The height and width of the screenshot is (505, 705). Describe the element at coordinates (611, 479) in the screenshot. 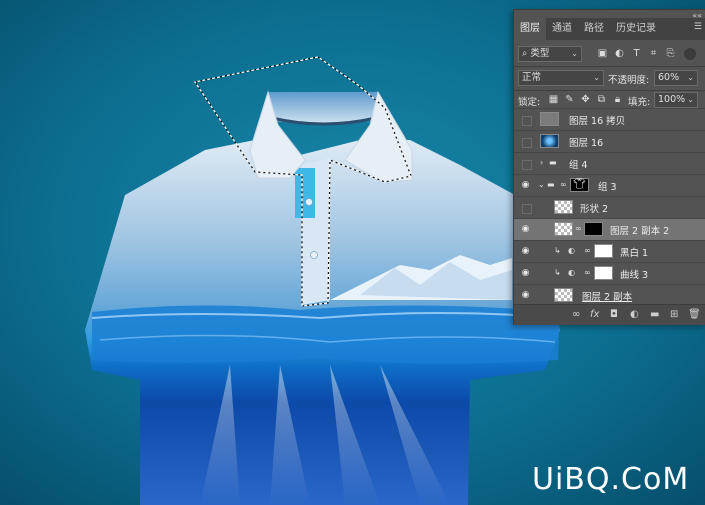

I see `watermark-text: UiBQ.CoM` at that location.